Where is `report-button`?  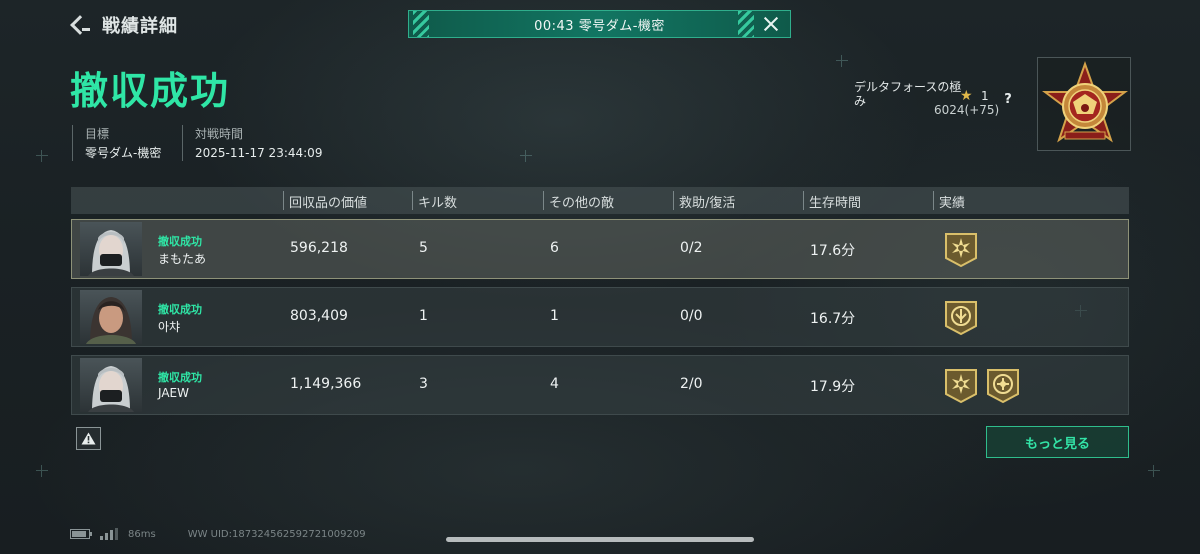 report-button is located at coordinates (88, 438).